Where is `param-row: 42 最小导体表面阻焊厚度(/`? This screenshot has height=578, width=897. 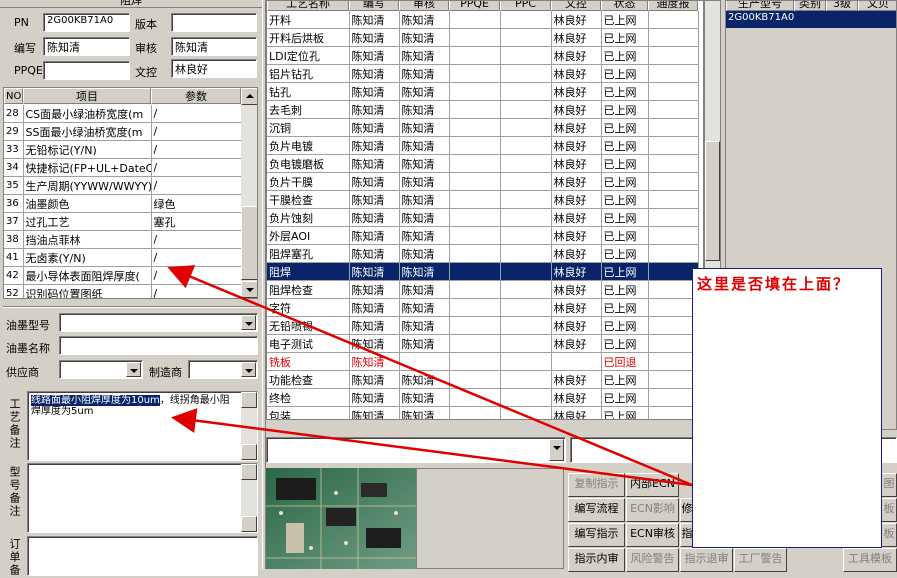
param-row: 42 最小导体表面阻焊厚度(/ is located at coordinates (123, 275).